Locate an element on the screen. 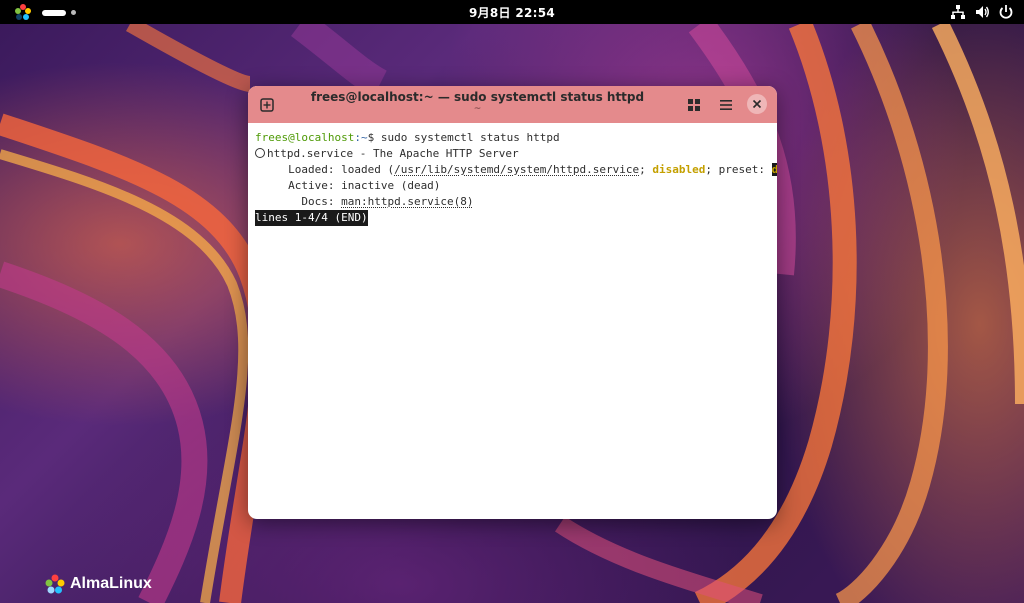 Image resolution: width=1024 pixels, height=603 pixels. service-name: httpd.service - The Apache HTTP Server is located at coordinates (393, 153).